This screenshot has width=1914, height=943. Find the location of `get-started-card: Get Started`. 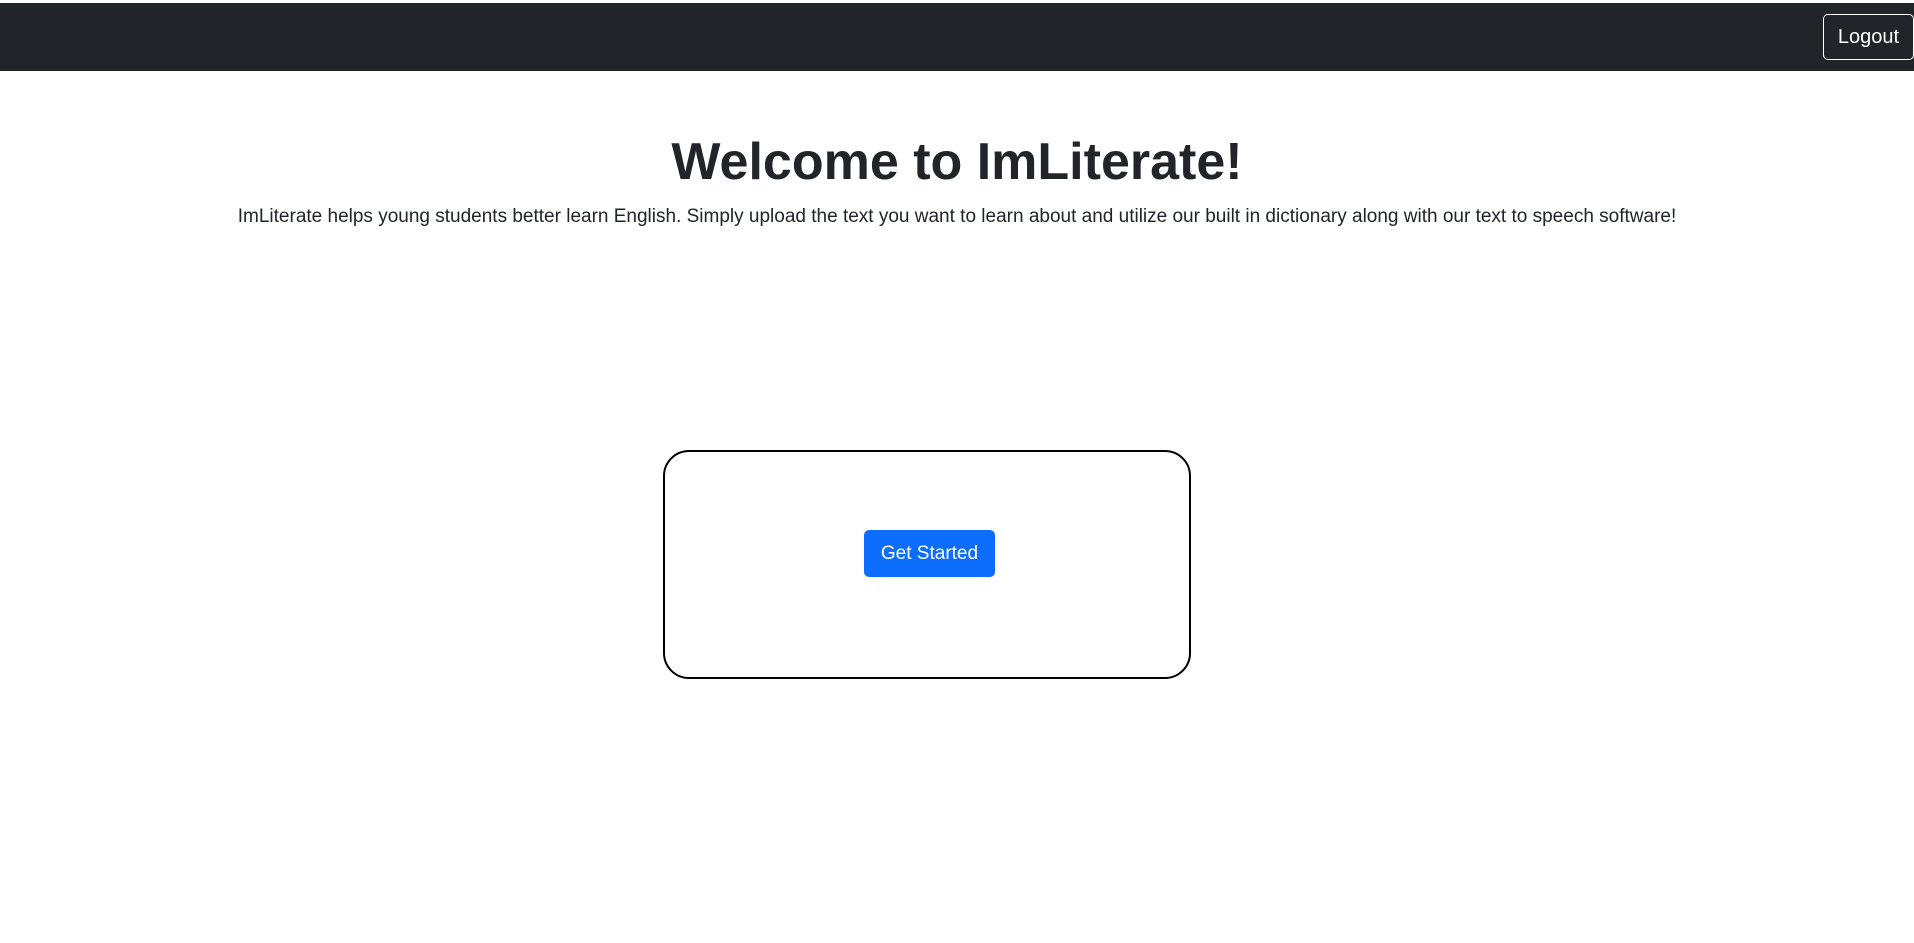

get-started-card: Get Started is located at coordinates (927, 564).